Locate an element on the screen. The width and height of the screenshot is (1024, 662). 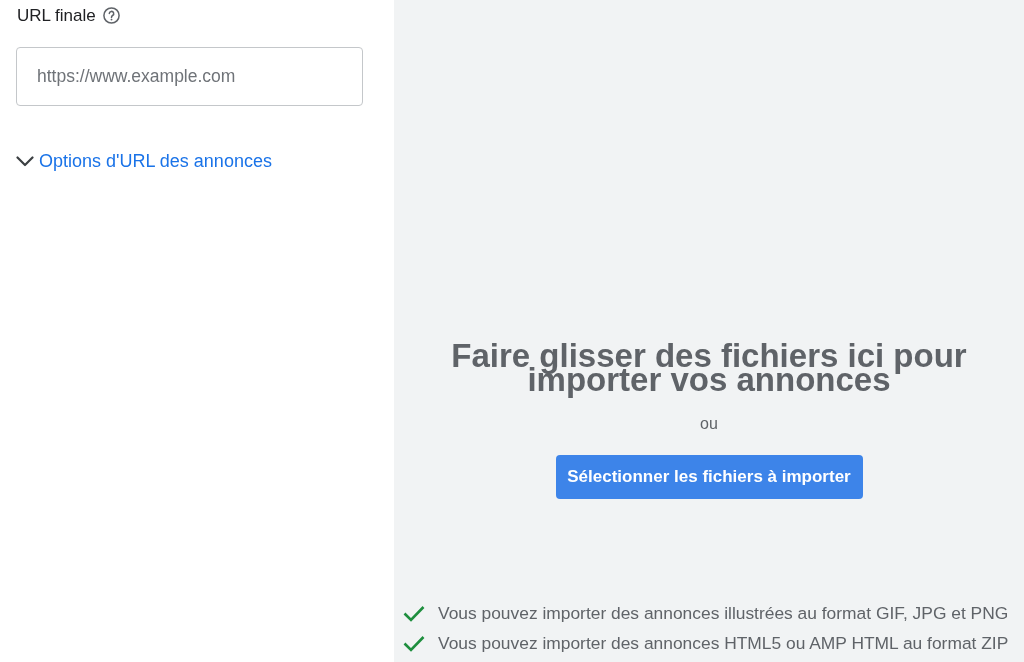
url-input-field: https://www.example.com is located at coordinates (189, 76).